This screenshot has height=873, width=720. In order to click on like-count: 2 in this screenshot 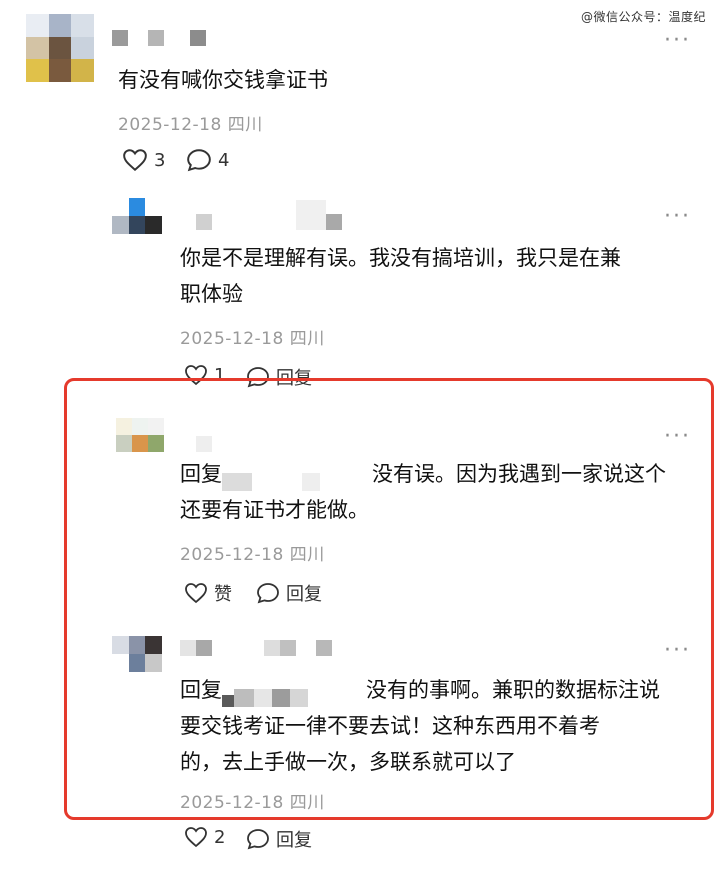, I will do `click(220, 837)`.